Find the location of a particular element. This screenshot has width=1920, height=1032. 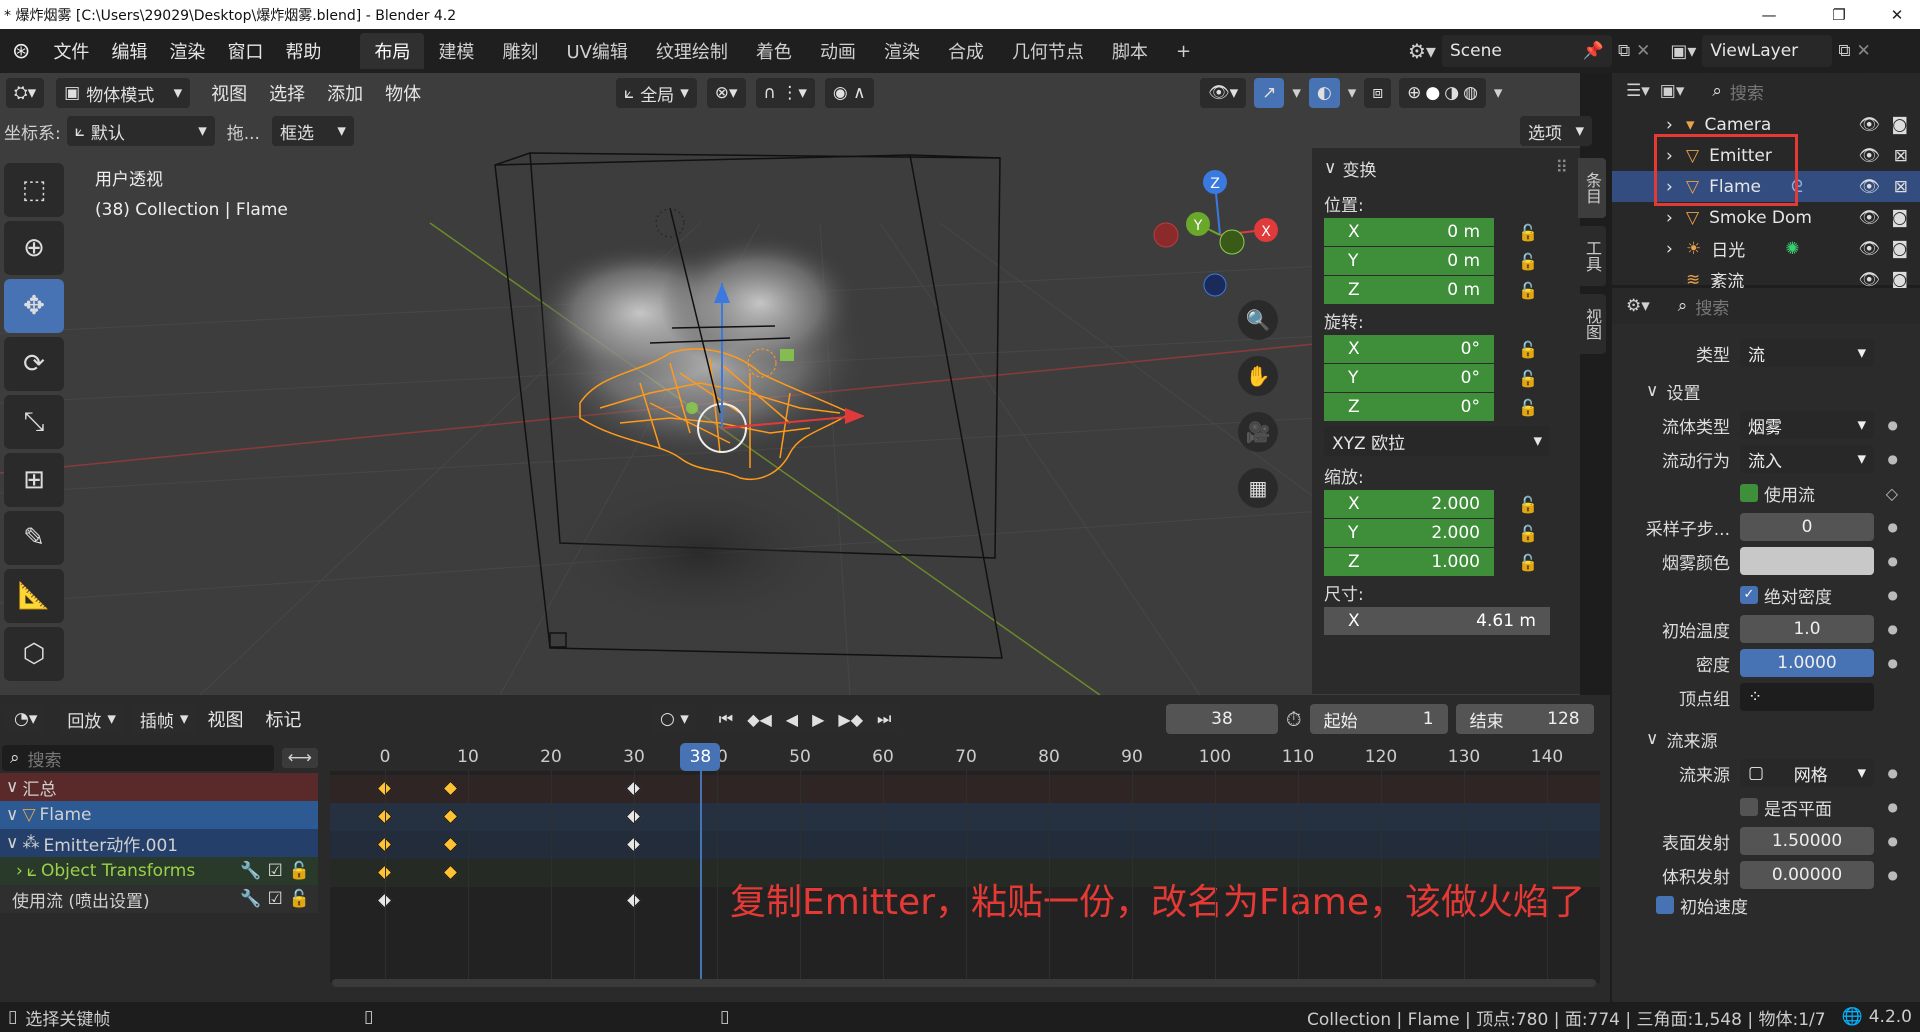

start-frame-field: 起始 1 is located at coordinates (1378, 719).